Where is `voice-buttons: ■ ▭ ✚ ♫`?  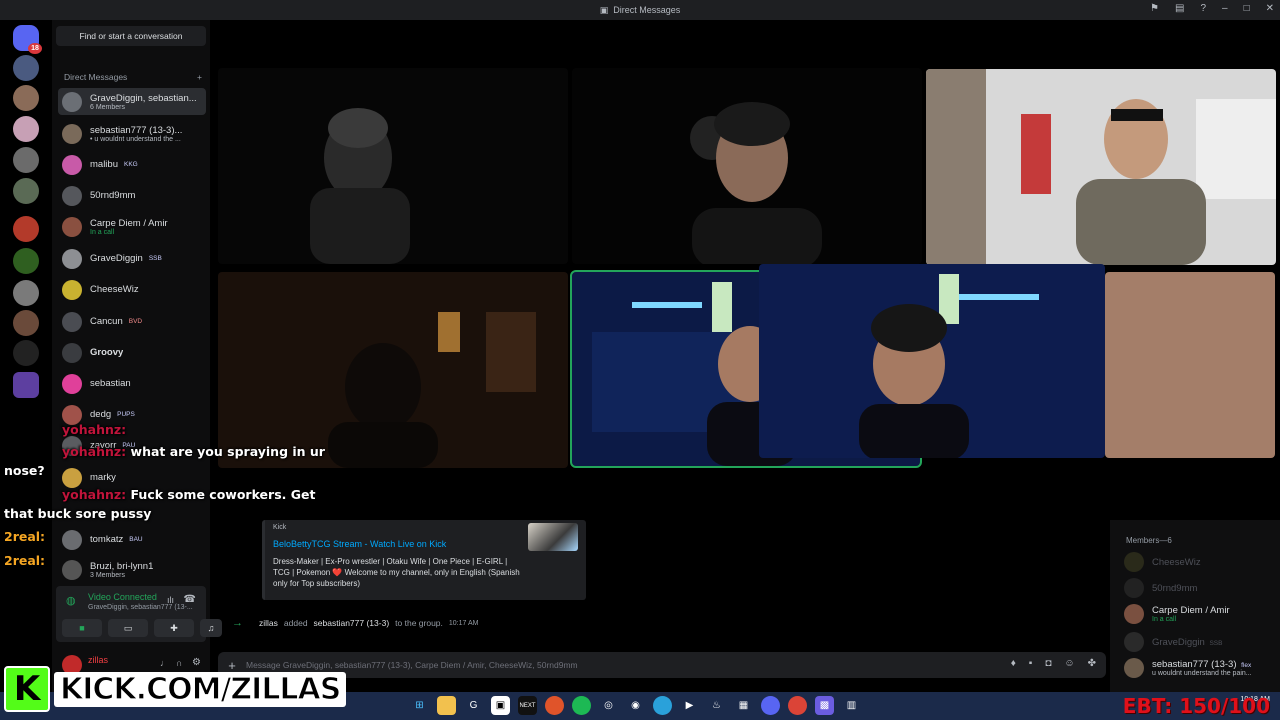 voice-buttons: ■ ▭ ✚ ♫ is located at coordinates (142, 628).